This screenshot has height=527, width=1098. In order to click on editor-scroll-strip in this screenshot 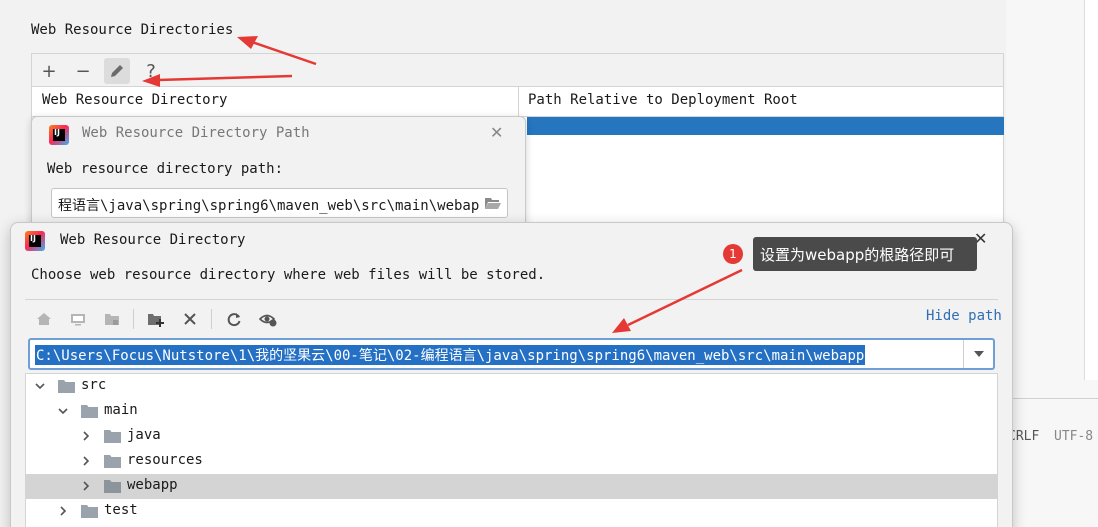, I will do `click(1091, 190)`.